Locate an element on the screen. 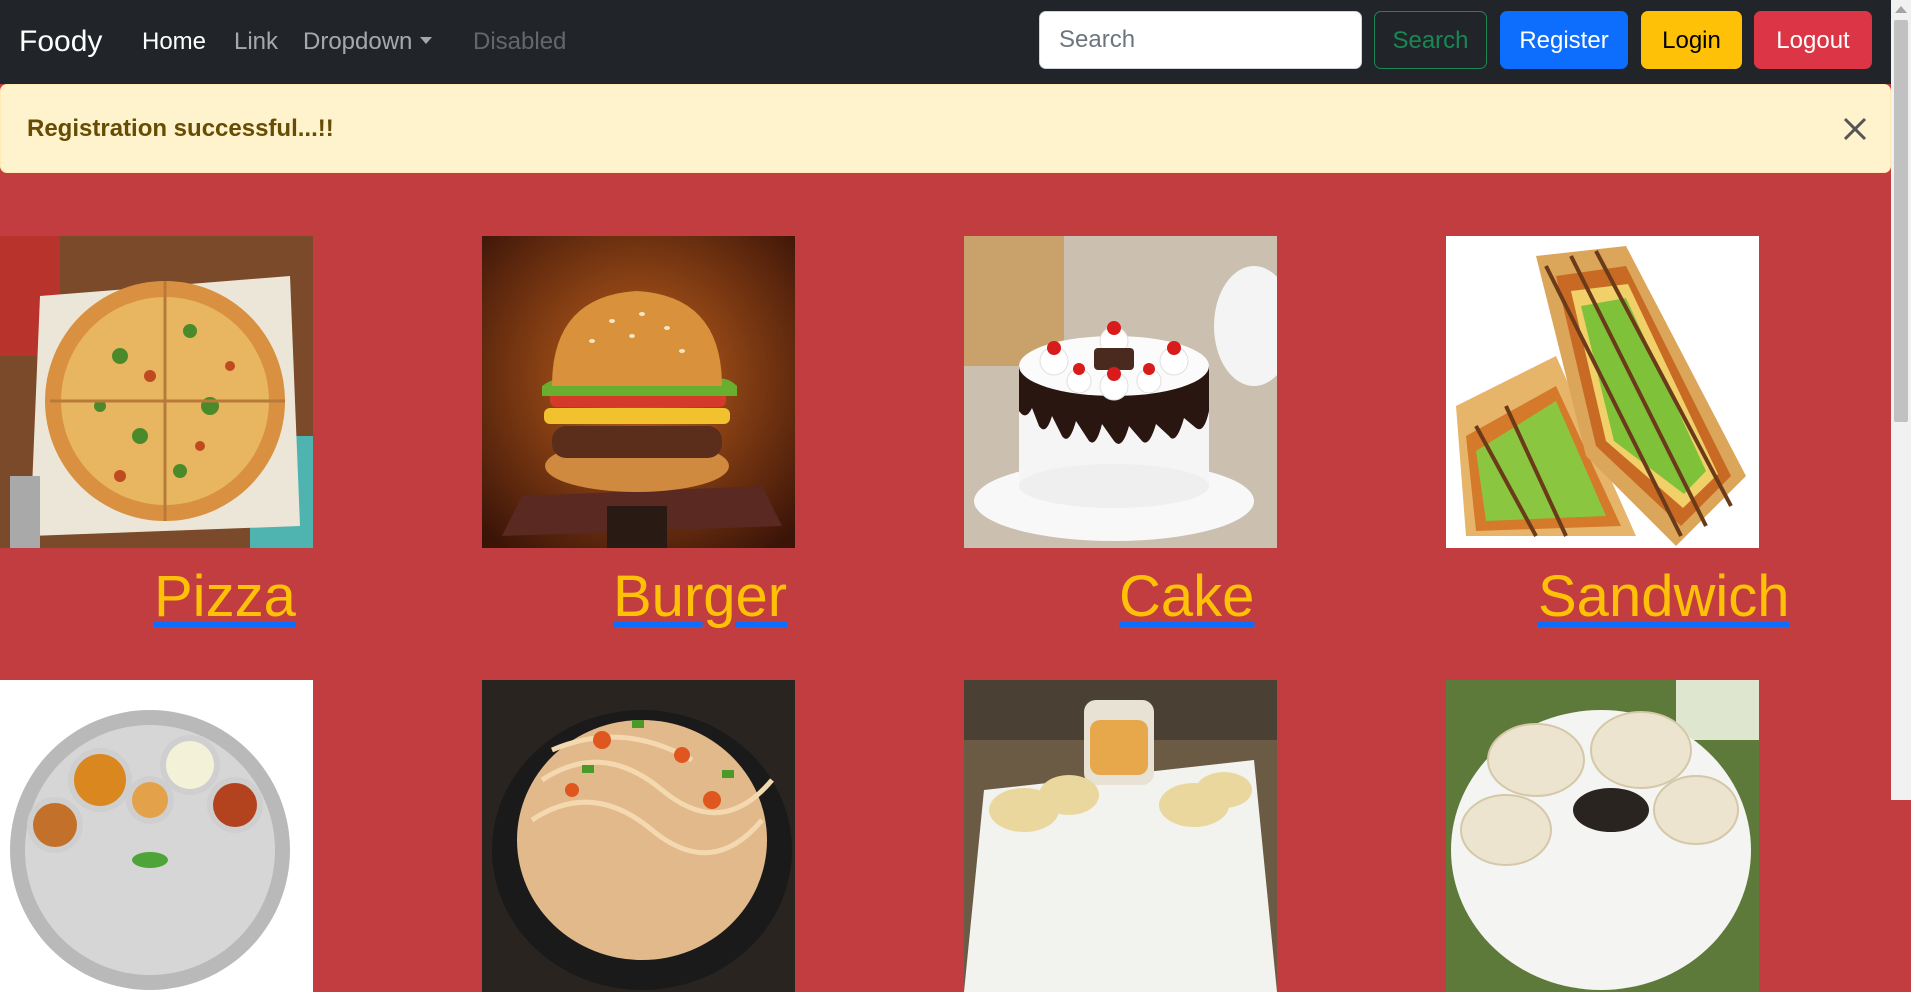 The width and height of the screenshot is (1911, 992). thali-image is located at coordinates (156, 836).